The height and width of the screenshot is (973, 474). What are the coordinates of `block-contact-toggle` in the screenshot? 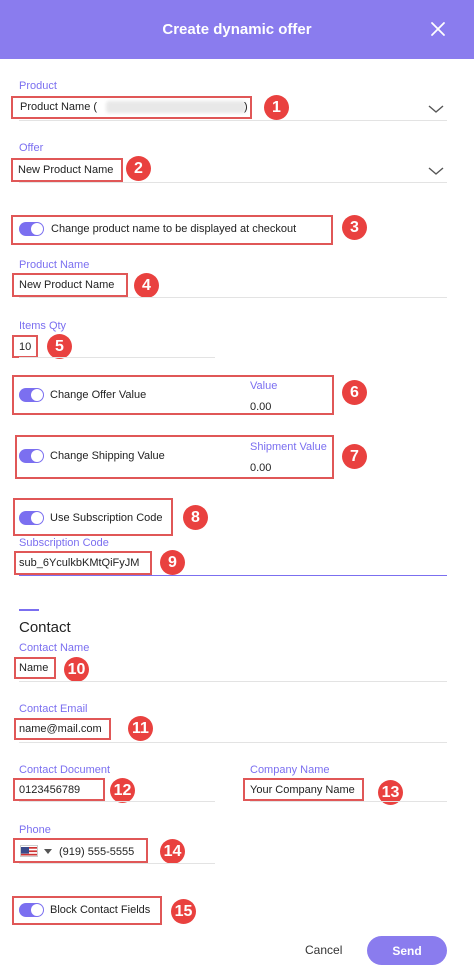 It's located at (31, 910).